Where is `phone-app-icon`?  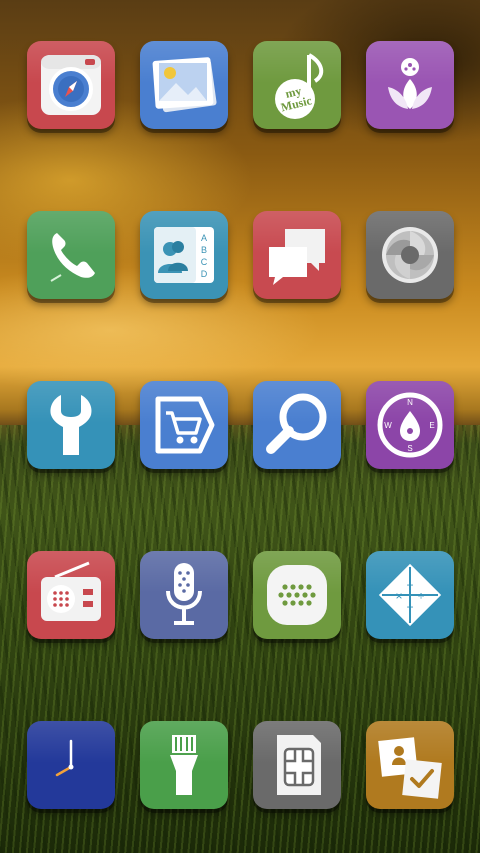 phone-app-icon is located at coordinates (71, 255).